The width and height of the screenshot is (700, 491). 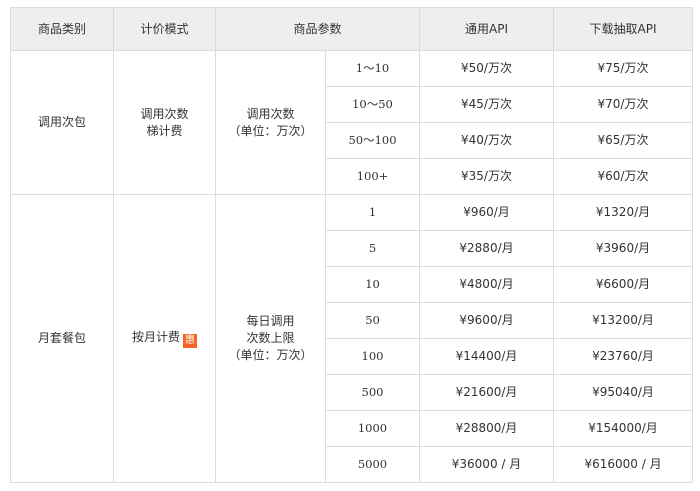 What do you see at coordinates (487, 320) in the screenshot?
I see `general-price-cell: ¥9600/月` at bounding box center [487, 320].